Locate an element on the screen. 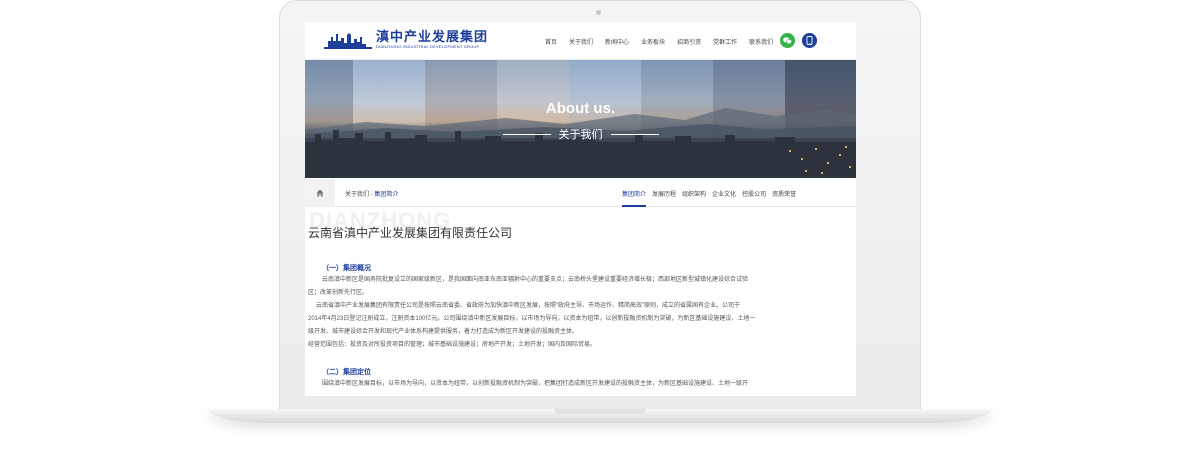 The image size is (1200, 449). subnav-item-profile: 集团简介 is located at coordinates (634, 198).